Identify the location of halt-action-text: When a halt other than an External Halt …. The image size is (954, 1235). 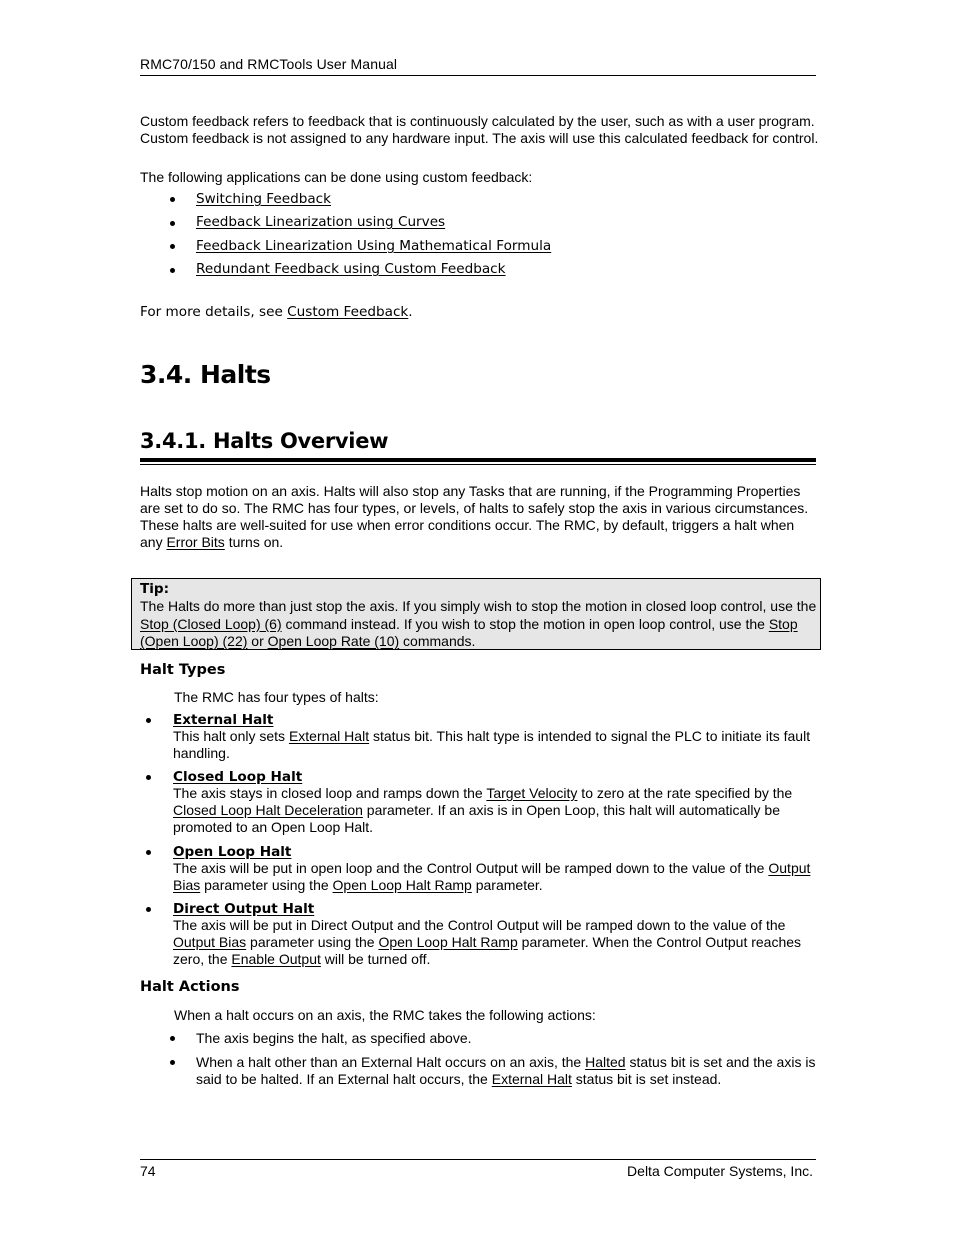
(506, 1070).